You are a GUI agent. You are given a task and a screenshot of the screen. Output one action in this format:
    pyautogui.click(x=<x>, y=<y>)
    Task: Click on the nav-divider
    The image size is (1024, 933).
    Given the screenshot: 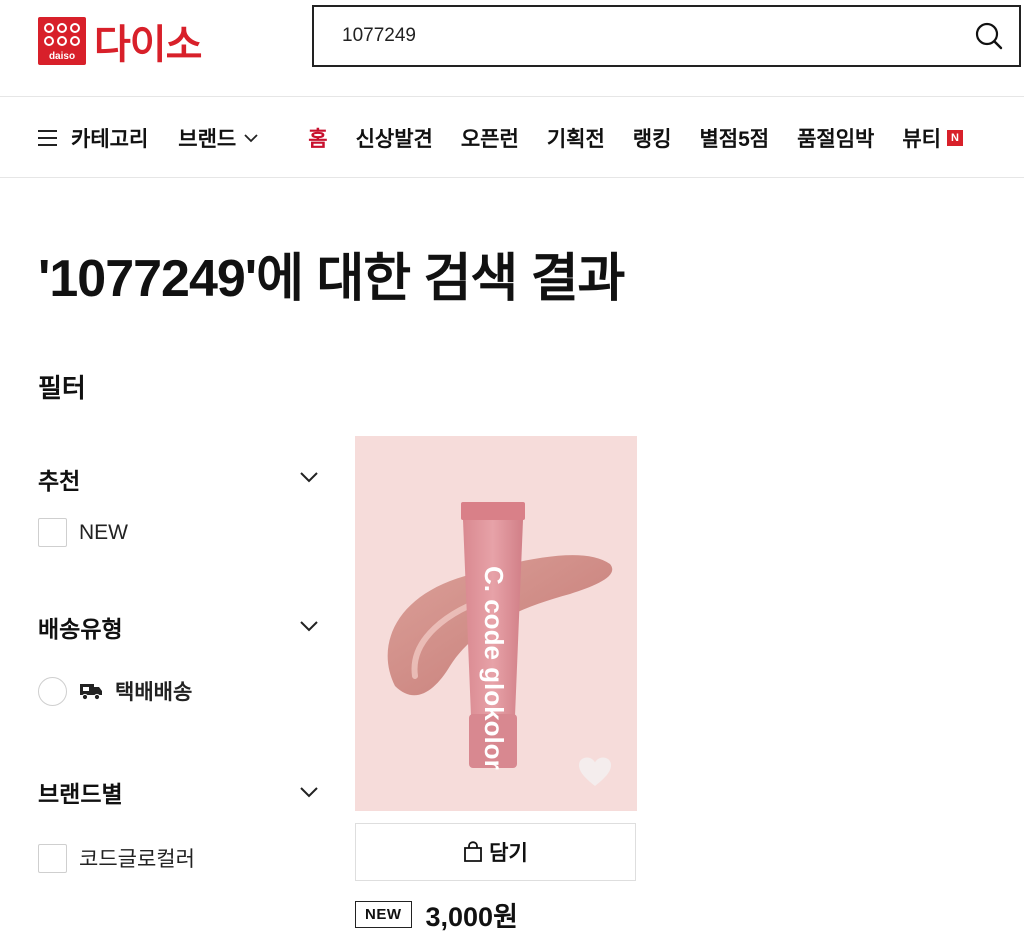 What is the action you would take?
    pyautogui.click(x=512, y=177)
    